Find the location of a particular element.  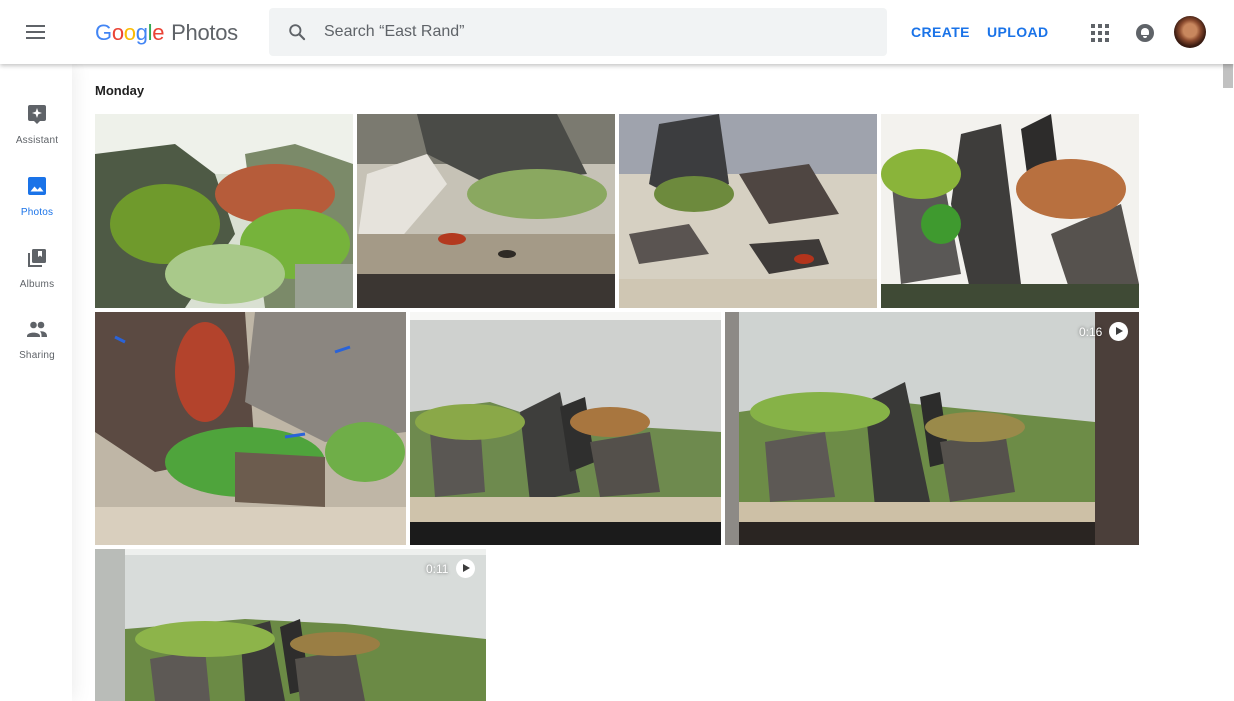

top-app-bar: GooglePhotos CREATE UPLOAD is located at coordinates (617, 32).